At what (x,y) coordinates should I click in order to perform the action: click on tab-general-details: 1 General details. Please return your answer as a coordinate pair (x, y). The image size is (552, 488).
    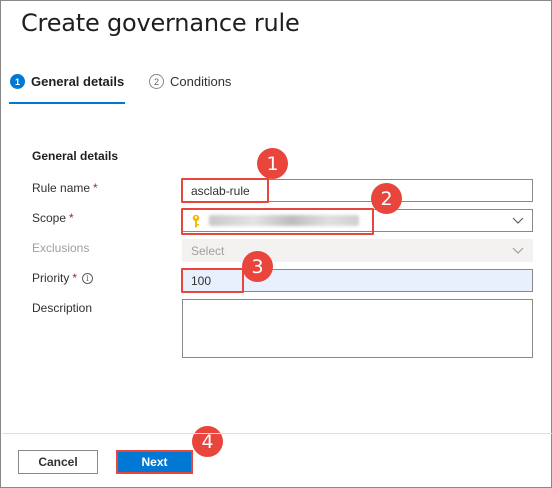
    Looking at the image, I should click on (67, 81).